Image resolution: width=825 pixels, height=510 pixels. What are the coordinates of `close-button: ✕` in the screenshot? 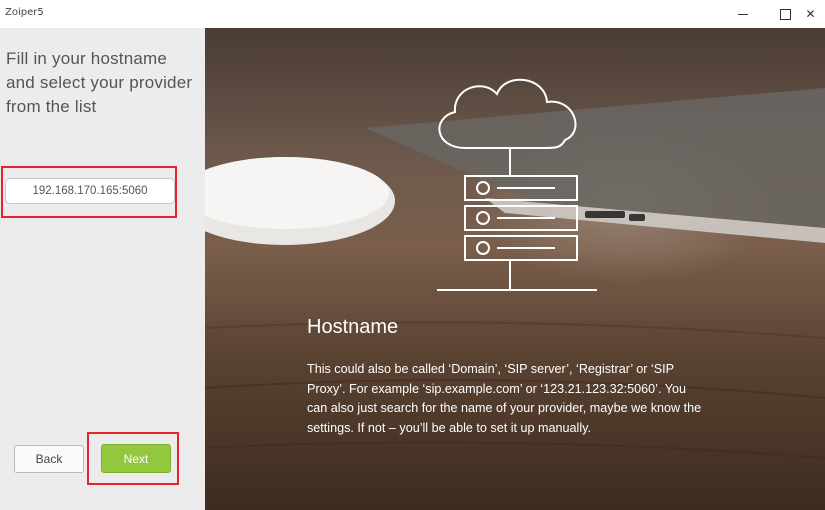 It's located at (810, 14).